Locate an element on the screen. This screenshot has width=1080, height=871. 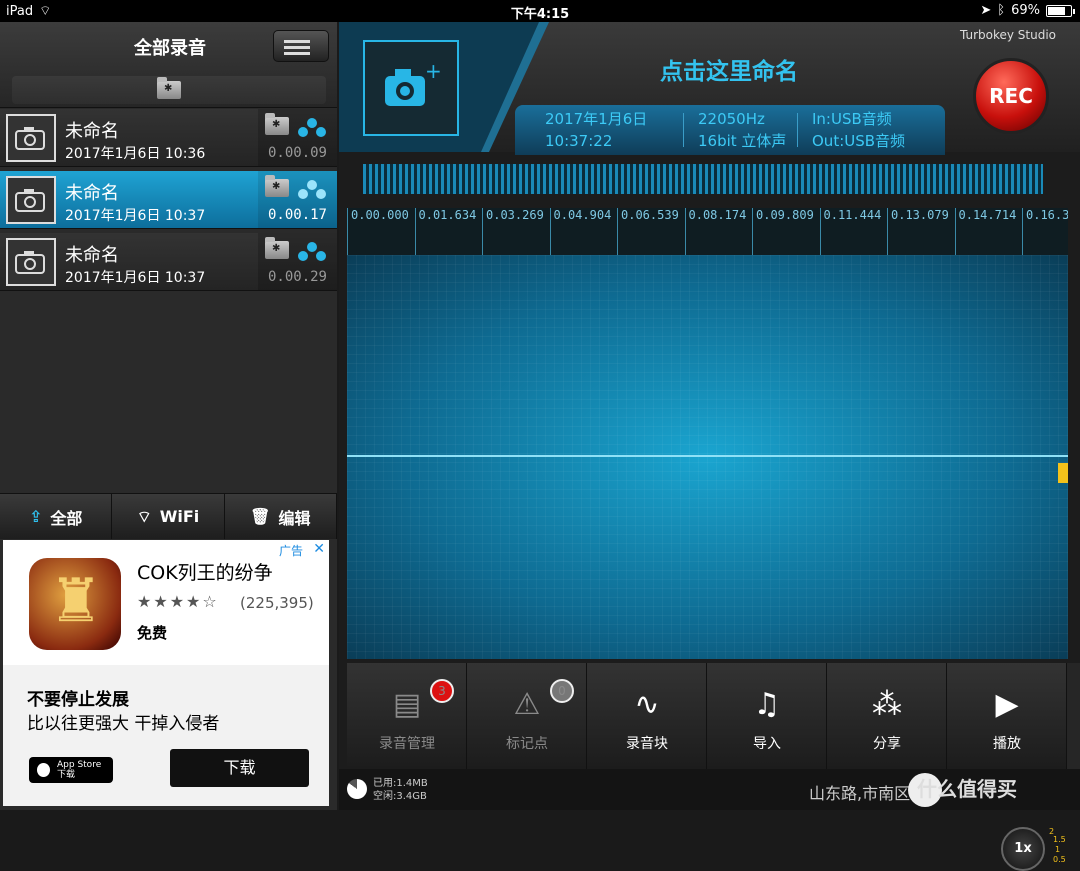
timeline-tick: 0.13.079 is located at coordinates (918, 231).